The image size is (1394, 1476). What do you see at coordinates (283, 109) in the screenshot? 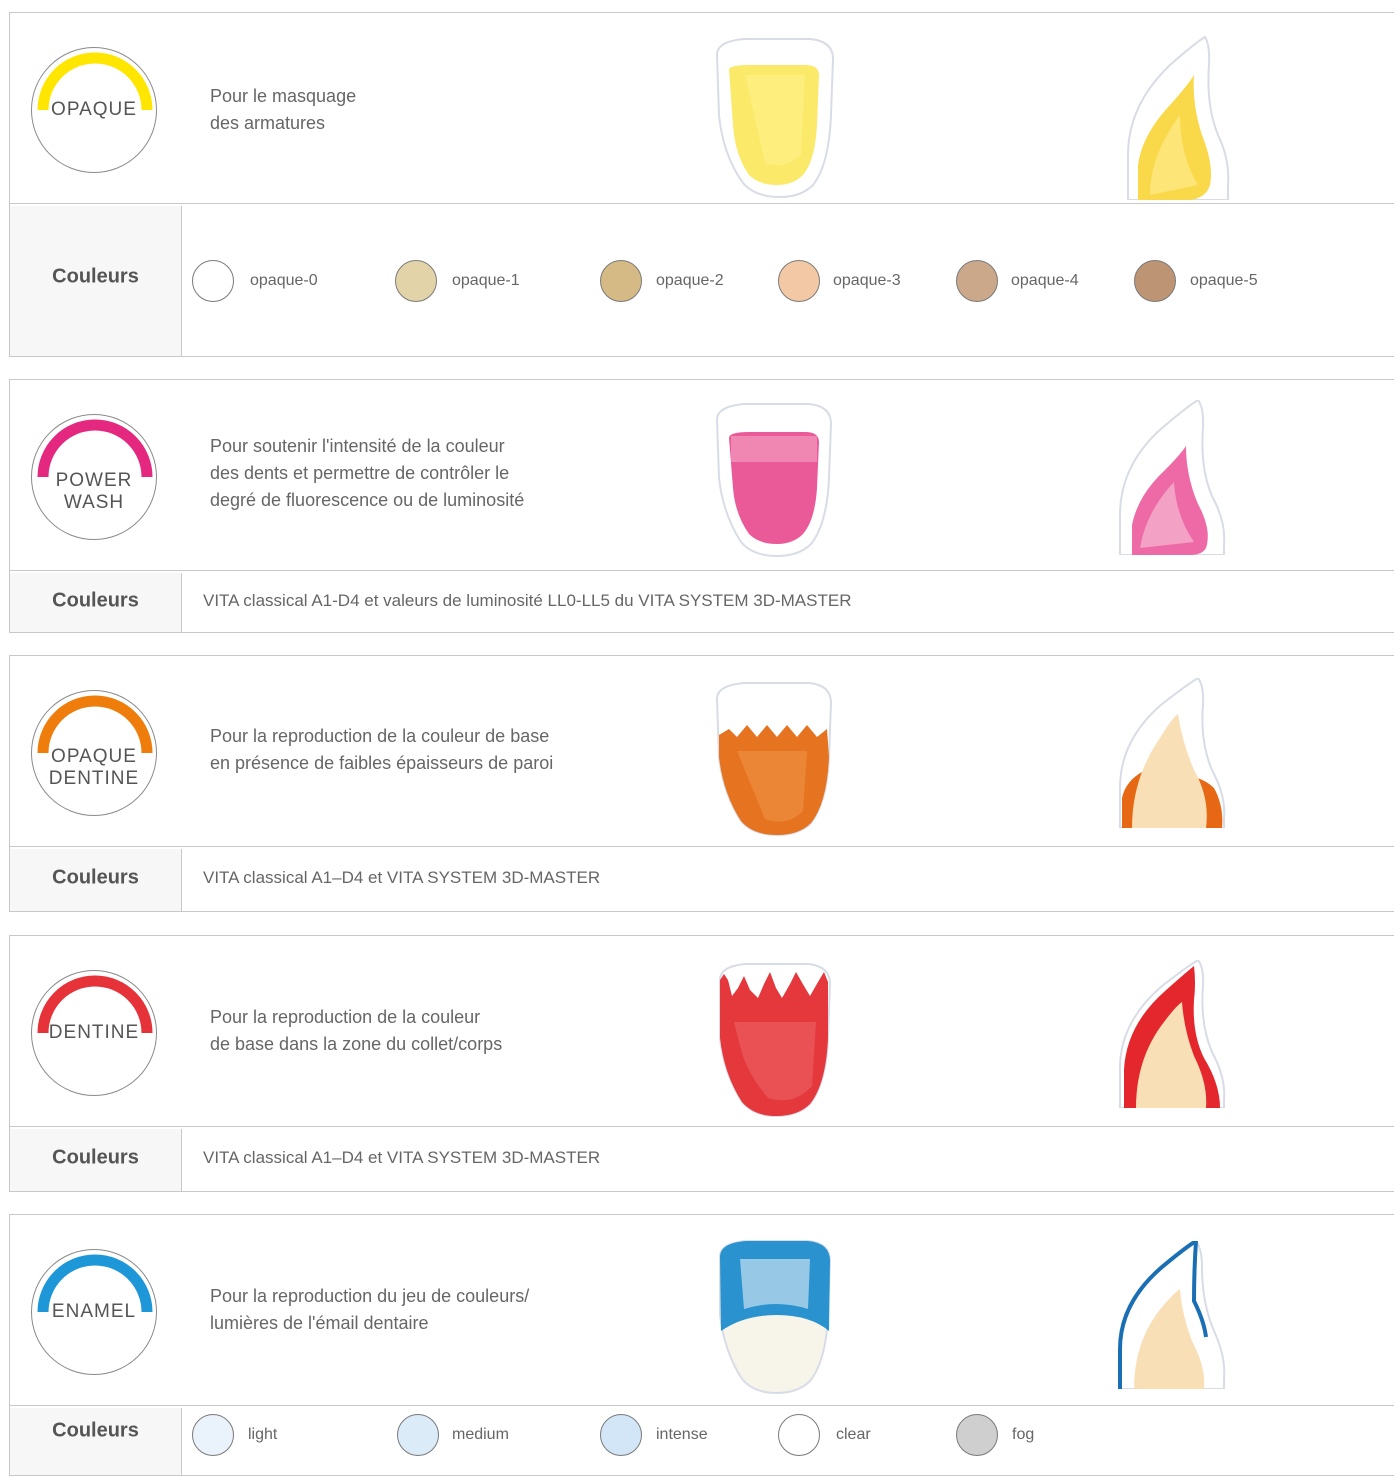
I see `section-description: Pour le masquage des armatures` at bounding box center [283, 109].